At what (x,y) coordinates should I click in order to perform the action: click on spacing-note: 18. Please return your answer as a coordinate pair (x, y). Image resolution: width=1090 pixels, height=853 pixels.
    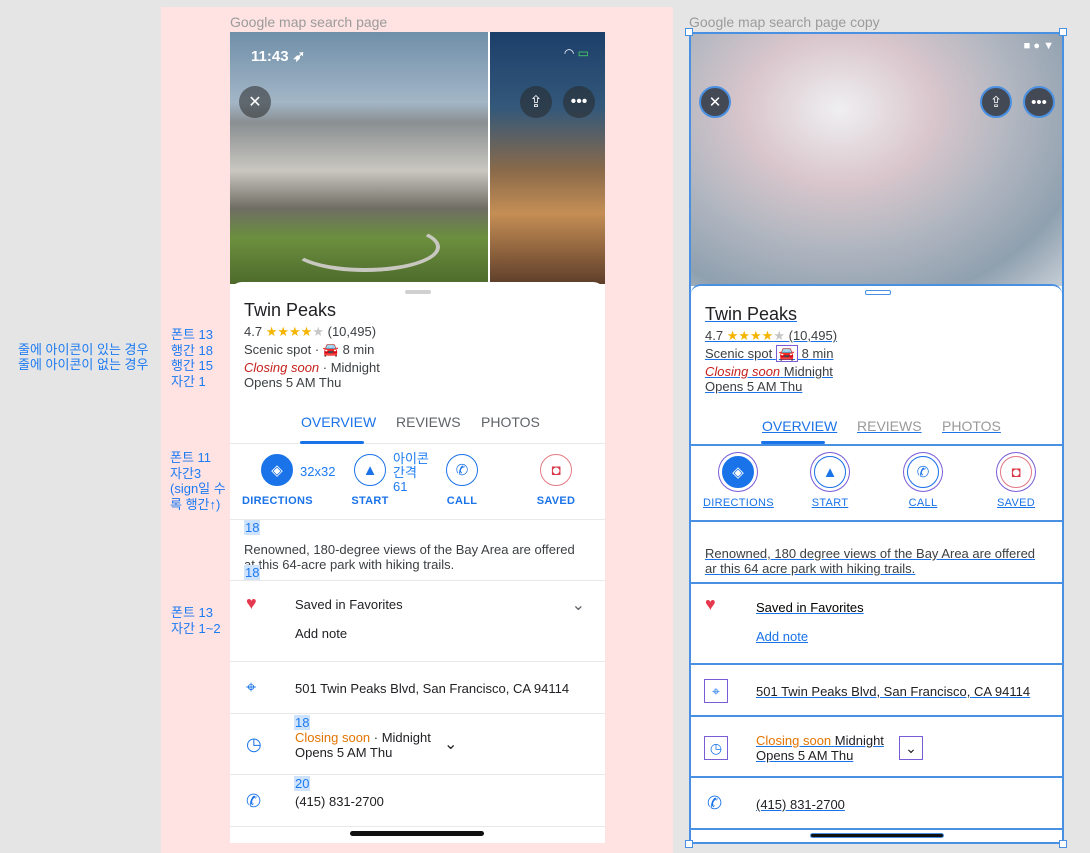
    Looking at the image, I should click on (252, 527).